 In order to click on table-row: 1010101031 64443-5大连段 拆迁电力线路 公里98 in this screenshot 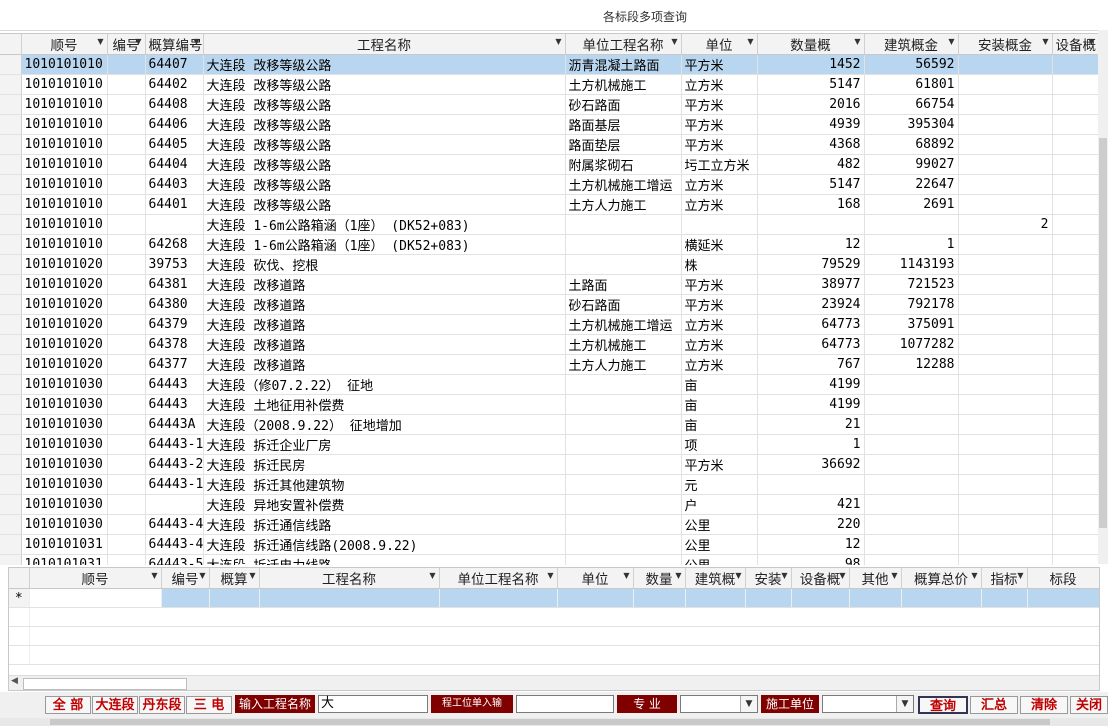, I will do `click(549, 559)`.